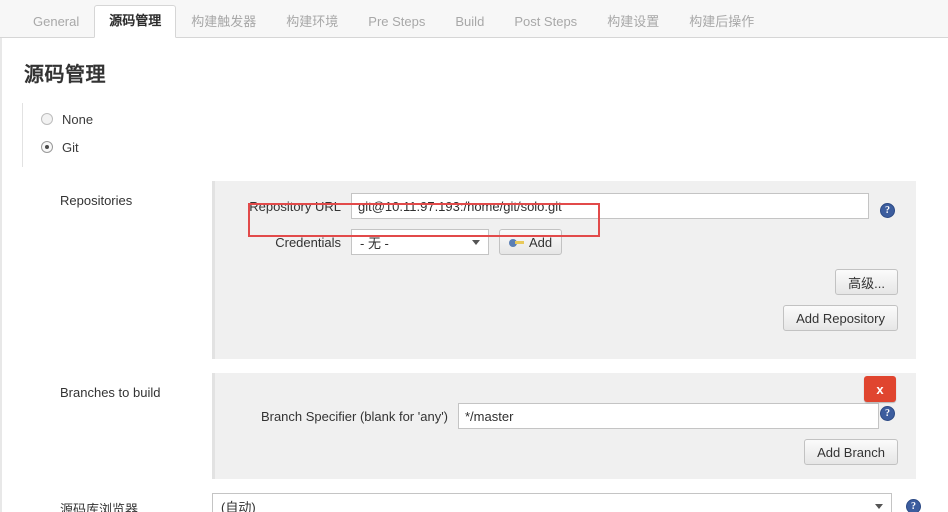 The width and height of the screenshot is (948, 512). I want to click on tab-build-environment: 构建环境, so click(312, 22).